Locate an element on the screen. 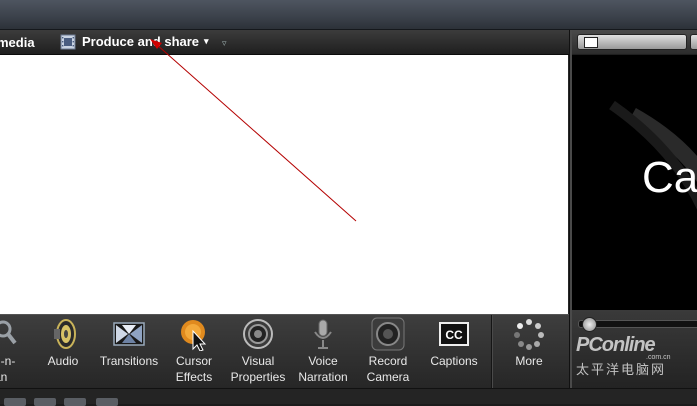 The width and height of the screenshot is (697, 406). visual-properties-icon is located at coordinates (258, 334).